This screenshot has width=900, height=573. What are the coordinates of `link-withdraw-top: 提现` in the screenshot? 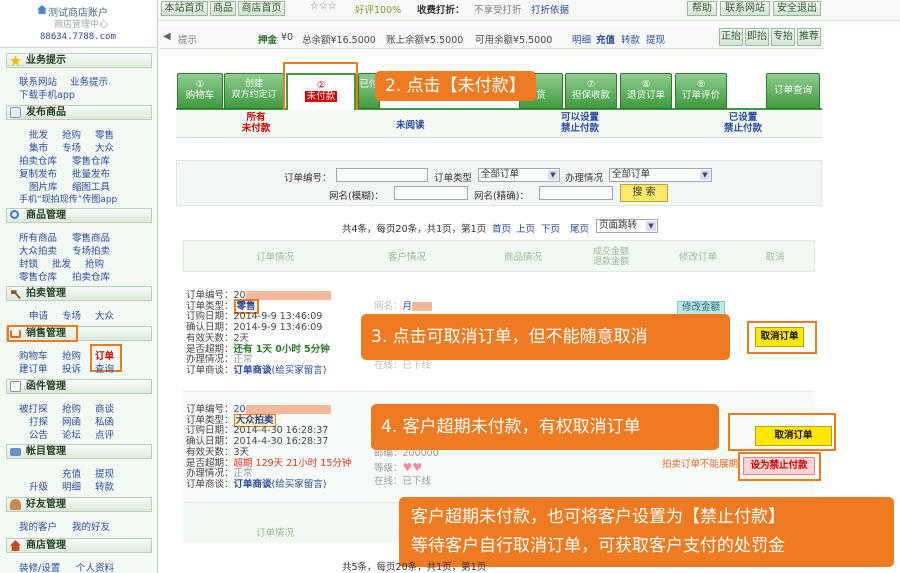 It's located at (655, 39).